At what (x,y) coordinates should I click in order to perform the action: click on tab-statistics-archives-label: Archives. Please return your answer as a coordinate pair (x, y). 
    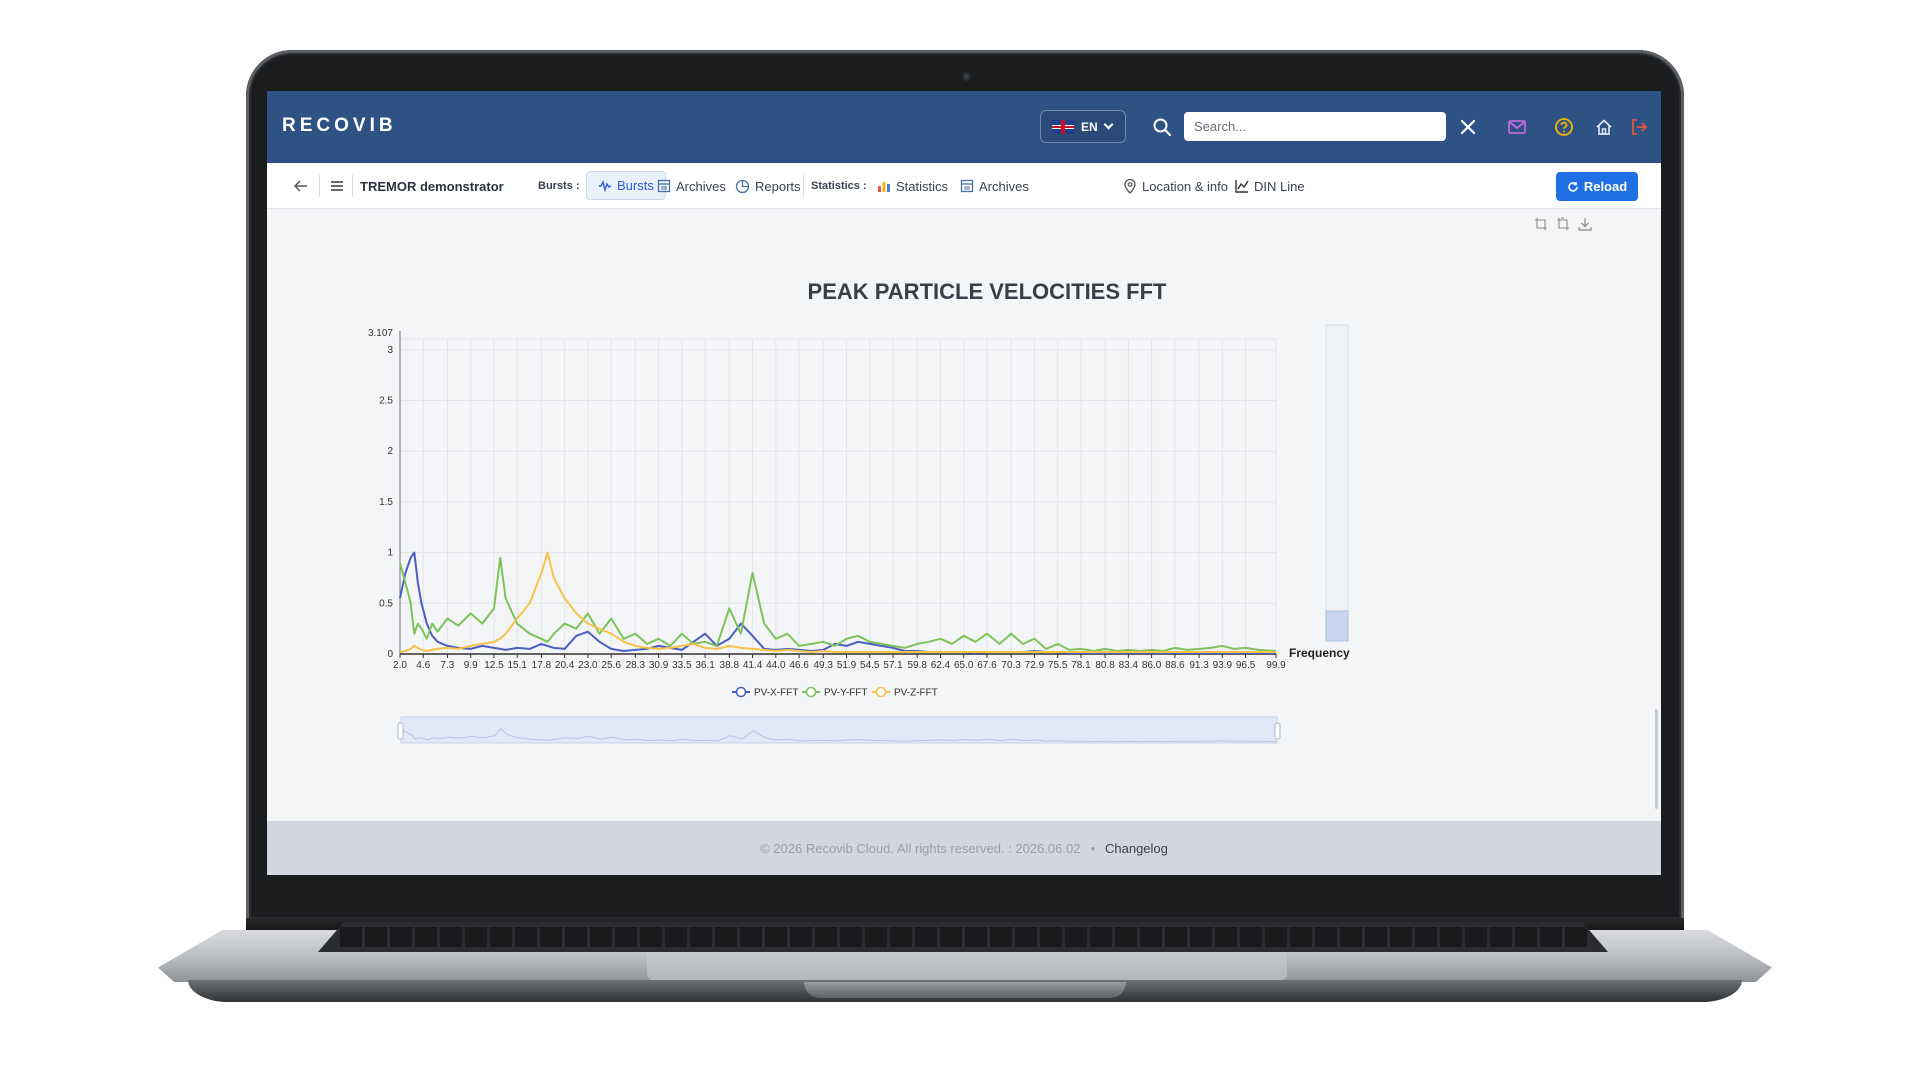
    Looking at the image, I should click on (1004, 186).